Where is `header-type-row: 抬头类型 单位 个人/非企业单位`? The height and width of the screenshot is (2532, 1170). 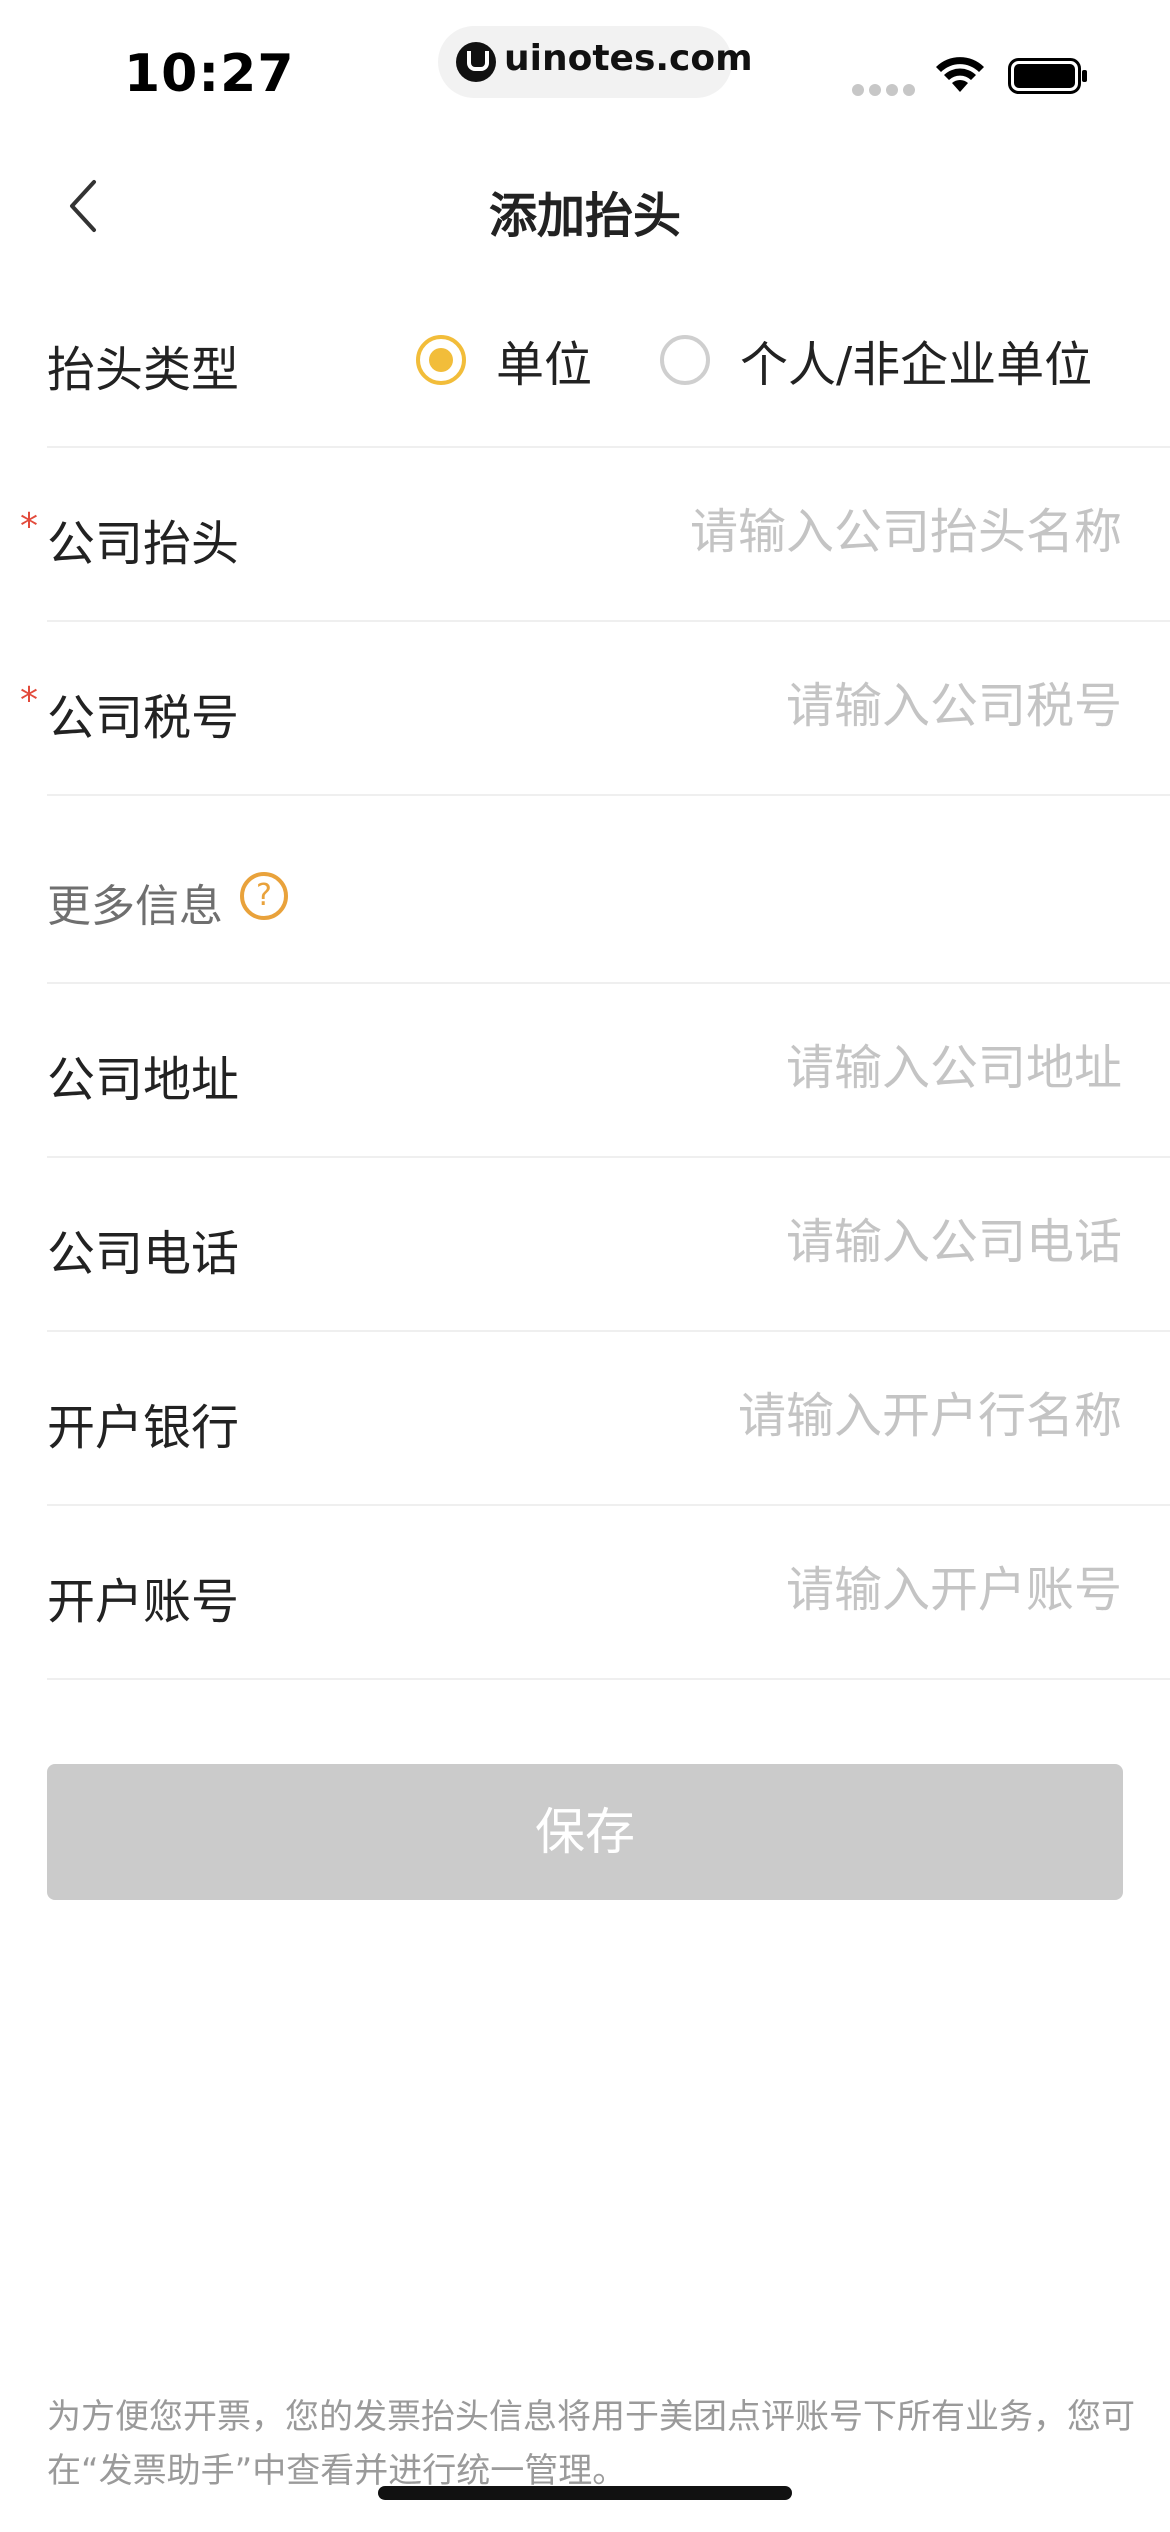 header-type-row: 抬头类型 单位 个人/非企业单位 is located at coordinates (585, 361).